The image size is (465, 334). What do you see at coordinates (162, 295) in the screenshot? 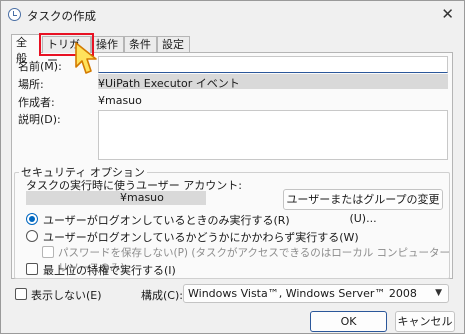
I see `configure-label: 構成(C):` at bounding box center [162, 295].